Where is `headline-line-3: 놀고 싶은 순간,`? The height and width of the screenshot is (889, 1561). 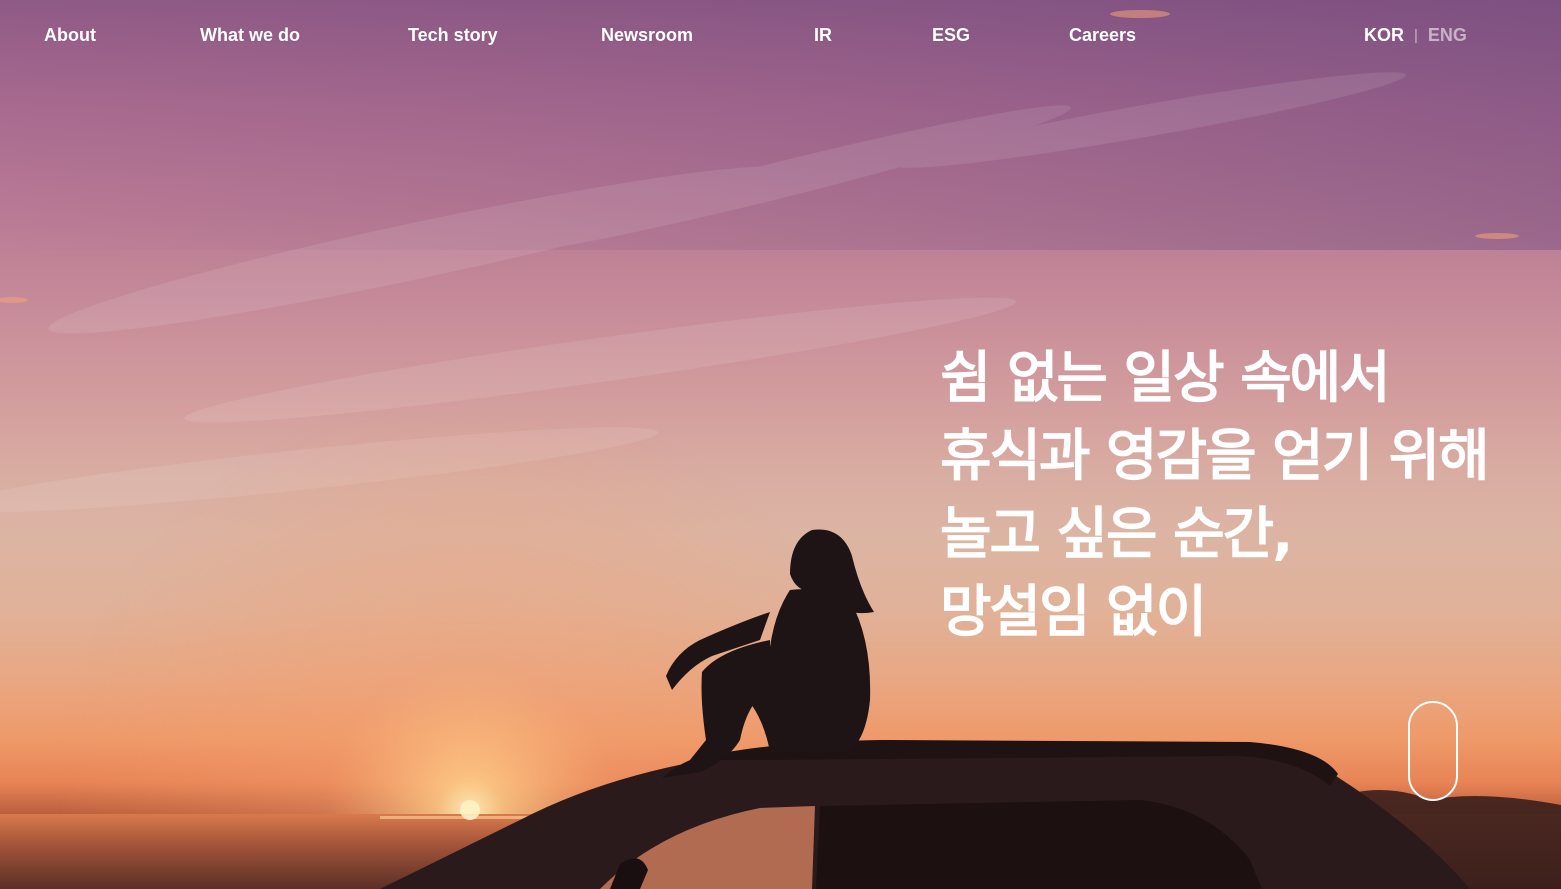
headline-line-3: 놀고 싶은 순간, is located at coordinates (1116, 534).